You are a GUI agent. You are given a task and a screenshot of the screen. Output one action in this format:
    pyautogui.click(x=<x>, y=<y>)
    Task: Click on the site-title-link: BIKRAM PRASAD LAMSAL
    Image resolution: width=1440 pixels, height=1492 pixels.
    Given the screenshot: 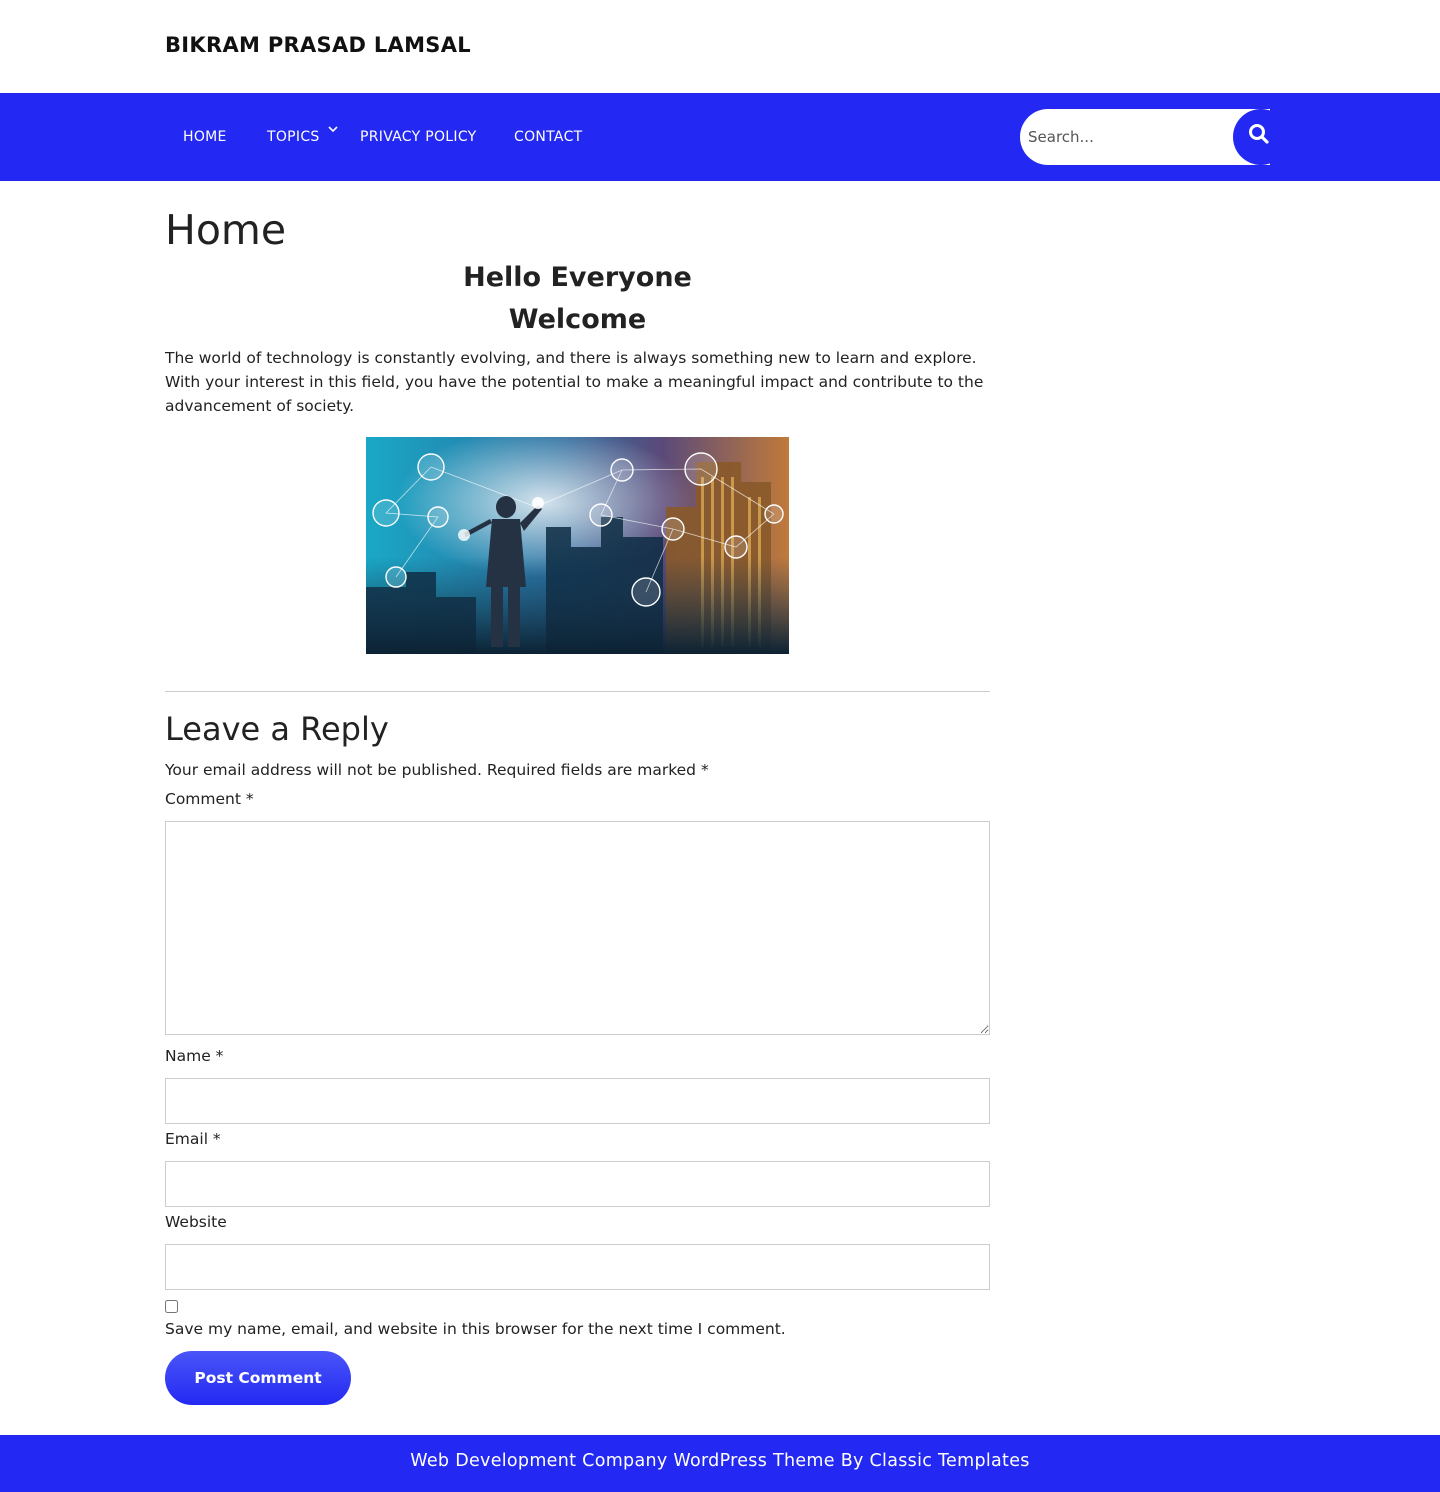 What is the action you would take?
    pyautogui.click(x=318, y=45)
    